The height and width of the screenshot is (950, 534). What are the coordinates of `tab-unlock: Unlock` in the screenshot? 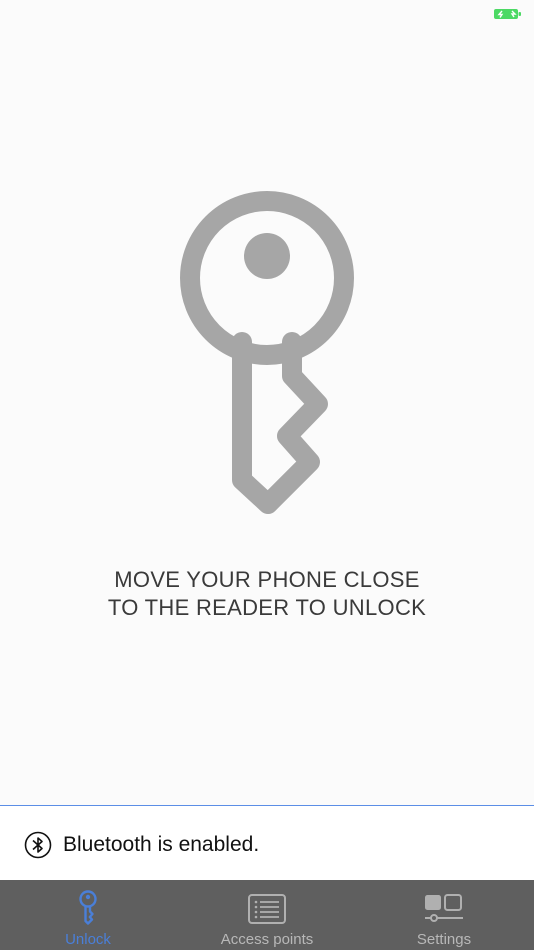 It's located at (88, 915).